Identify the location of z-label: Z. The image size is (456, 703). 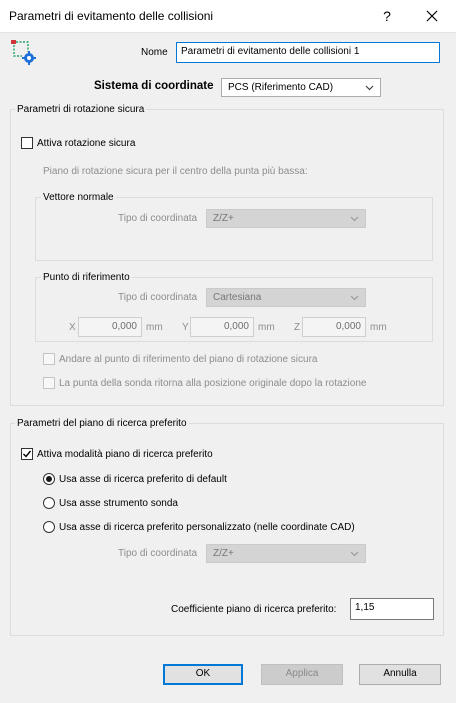
(297, 327).